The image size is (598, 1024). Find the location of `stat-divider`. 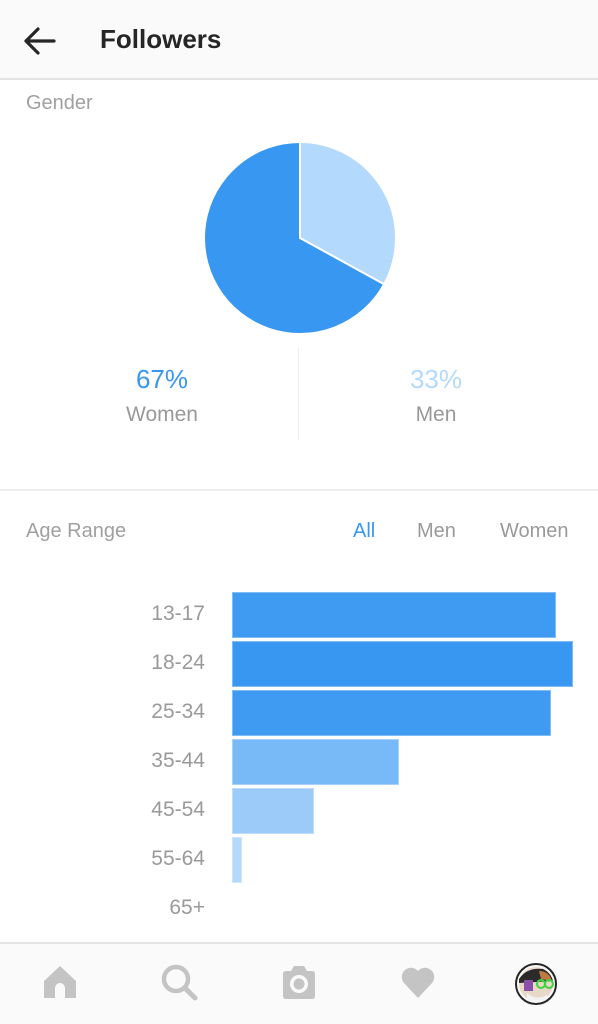

stat-divider is located at coordinates (298, 394).